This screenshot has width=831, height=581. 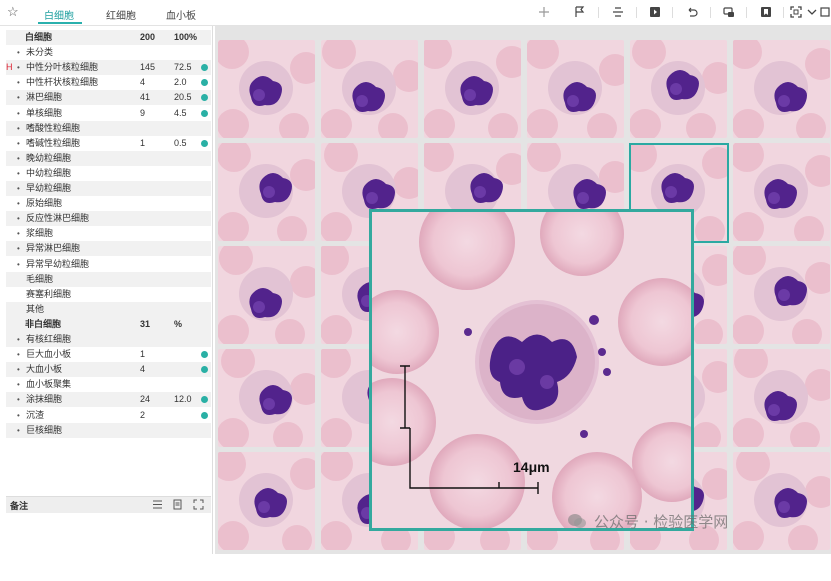 I want to click on top-toolbar: ☆ 白细胞 红细胞 血小板, so click(x=415, y=13).